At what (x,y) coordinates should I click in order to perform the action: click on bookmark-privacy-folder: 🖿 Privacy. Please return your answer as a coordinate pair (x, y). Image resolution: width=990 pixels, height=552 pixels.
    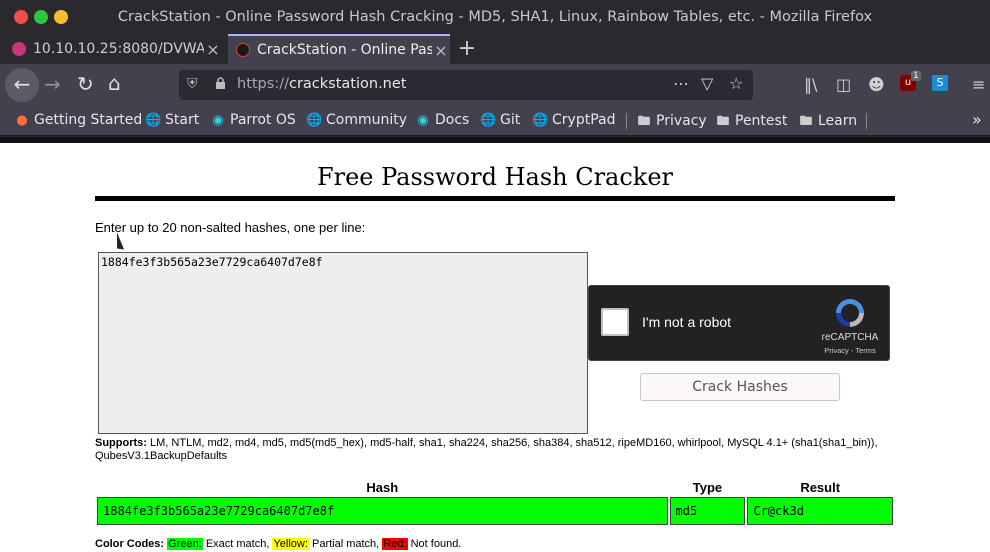
    Looking at the image, I should click on (671, 123).